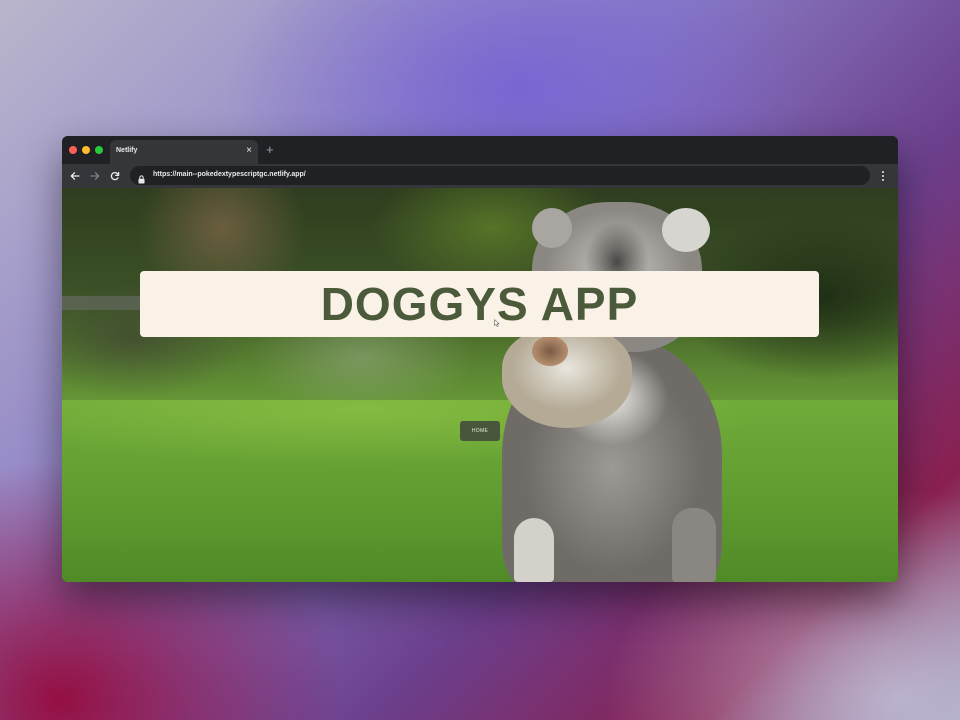 The image size is (960, 720). I want to click on minimize-window-dot, so click(86, 150).